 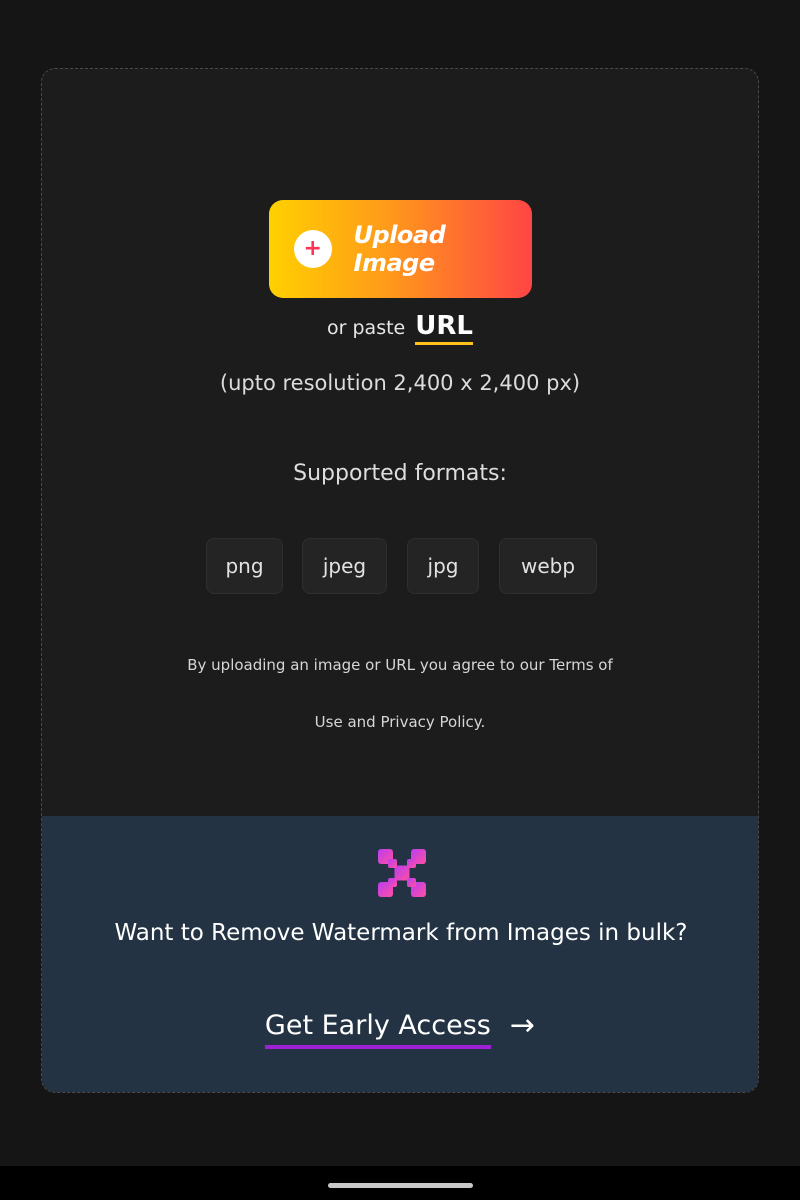 What do you see at coordinates (400, 473) in the screenshot?
I see `supported-formats-title: Supported formats:` at bounding box center [400, 473].